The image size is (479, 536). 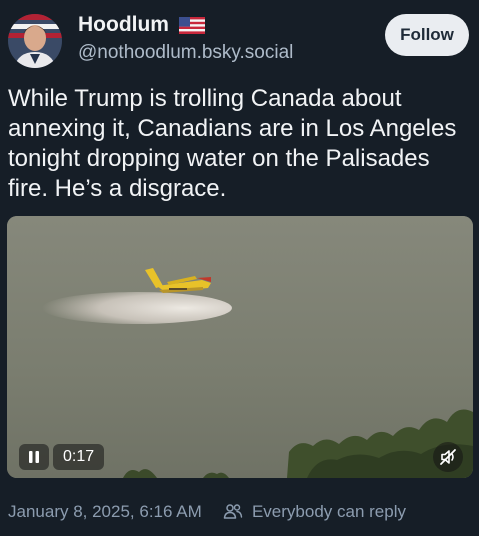 I want to click on reply-setting: Everybody can reply, so click(x=329, y=511).